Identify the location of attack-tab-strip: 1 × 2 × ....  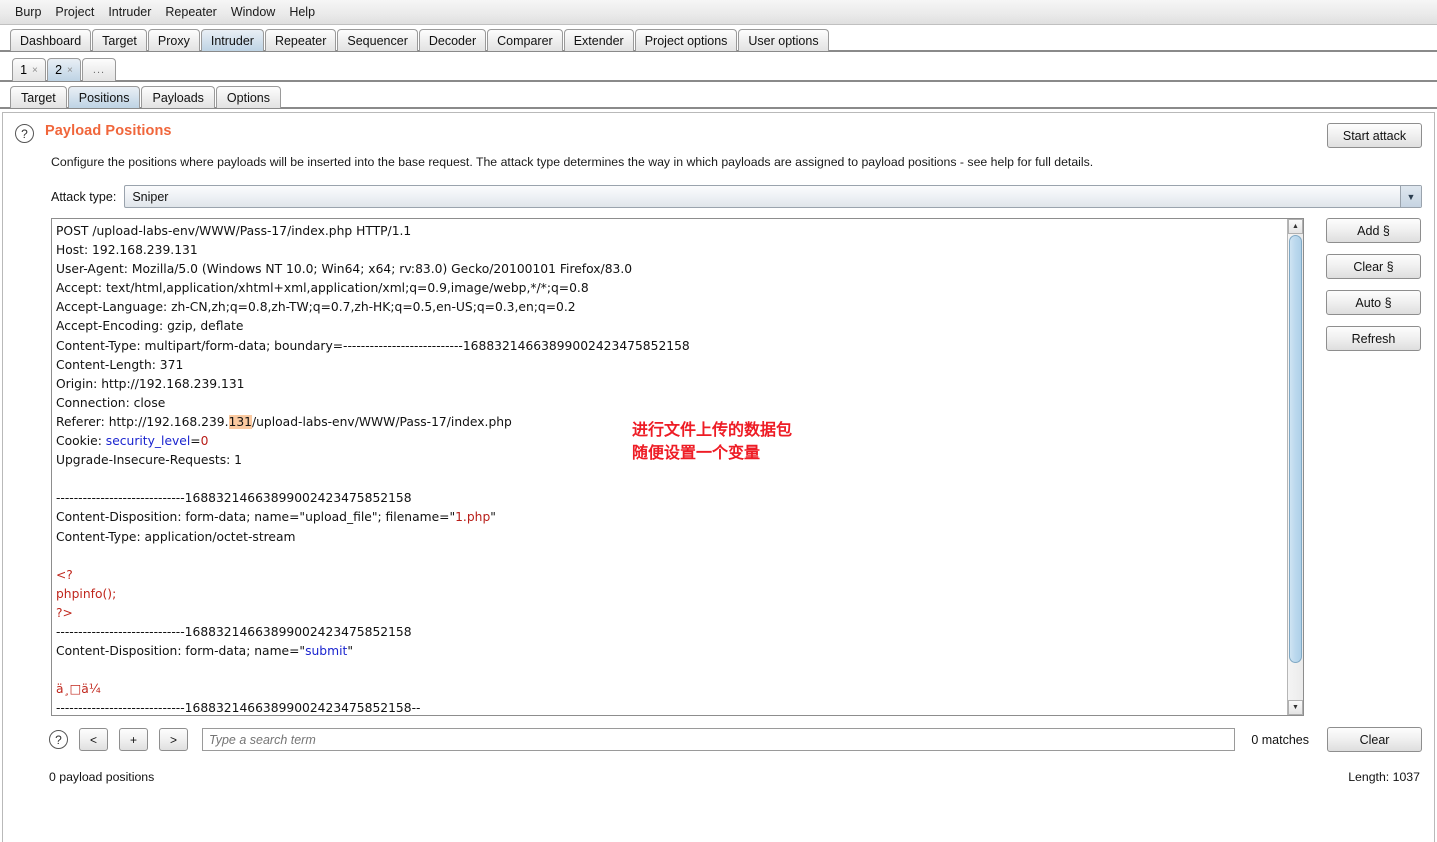
(718, 67).